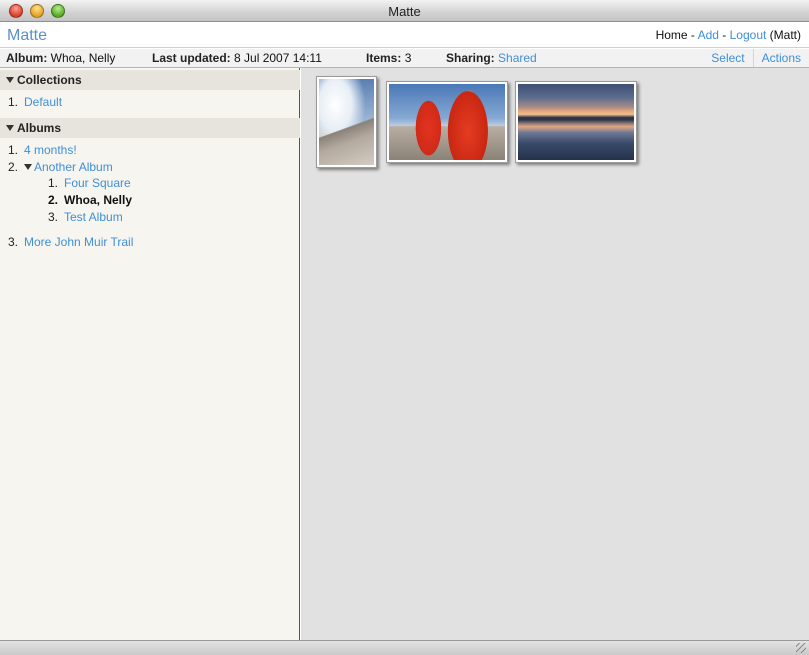 Image resolution: width=809 pixels, height=655 pixels. I want to click on sharing-link: Shared, so click(517, 58).